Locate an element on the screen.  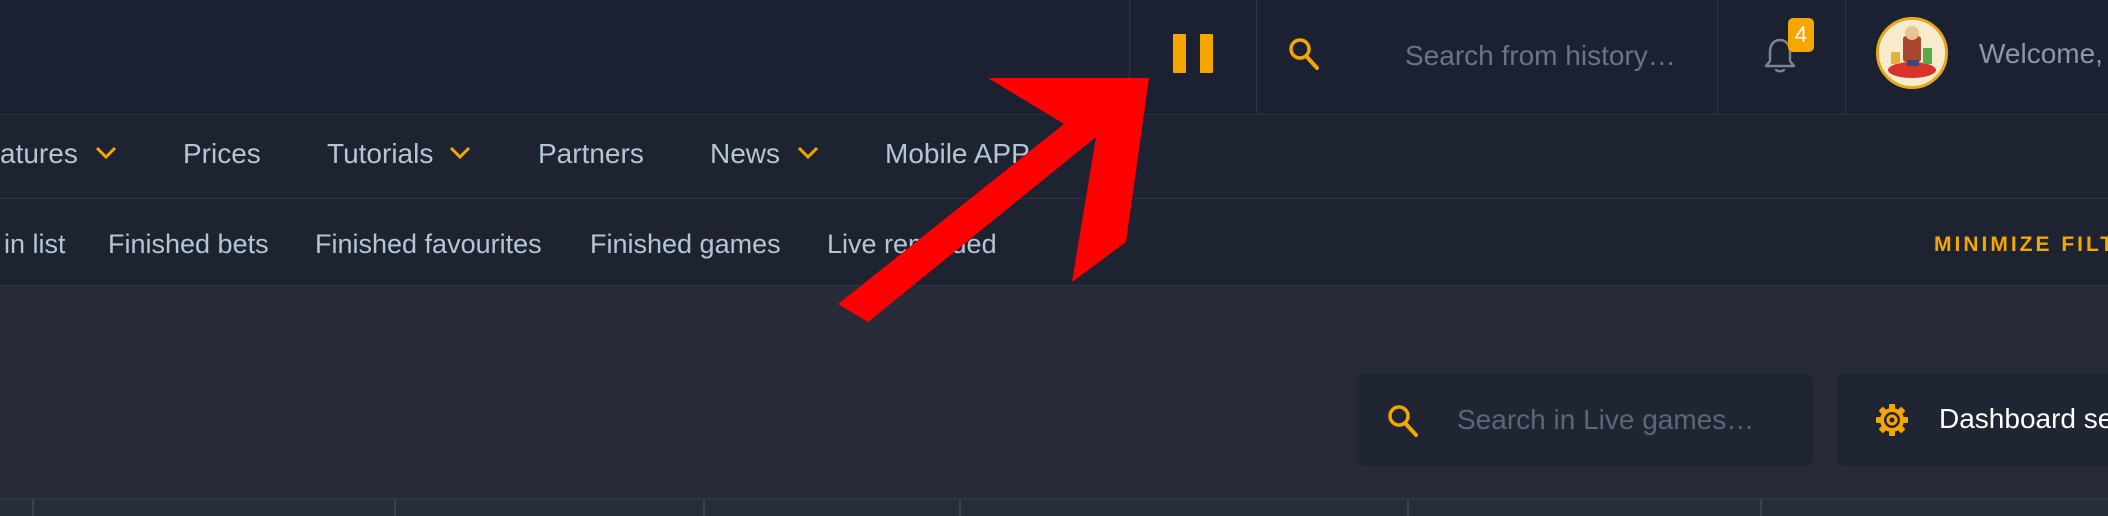
nav-item-prices: Prices is located at coordinates (222, 154).